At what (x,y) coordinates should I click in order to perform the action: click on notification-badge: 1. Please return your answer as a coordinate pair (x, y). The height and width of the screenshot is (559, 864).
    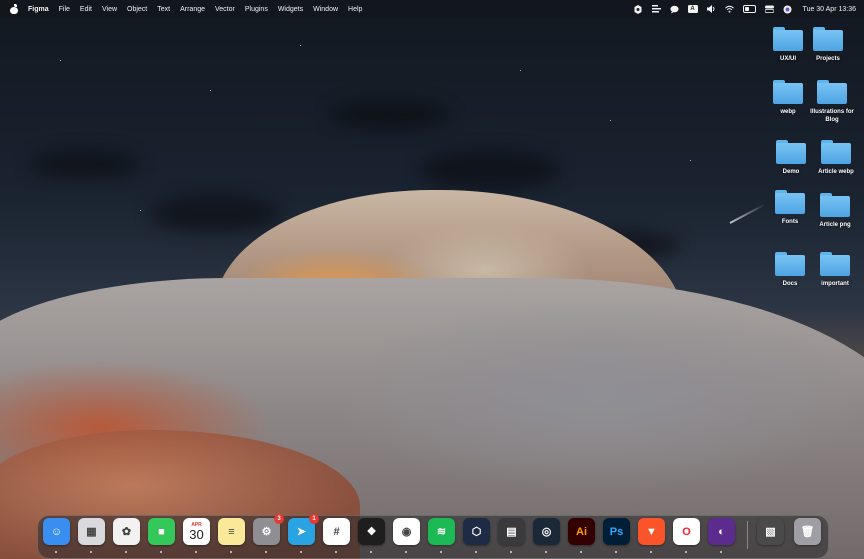
    Looking at the image, I should click on (314, 519).